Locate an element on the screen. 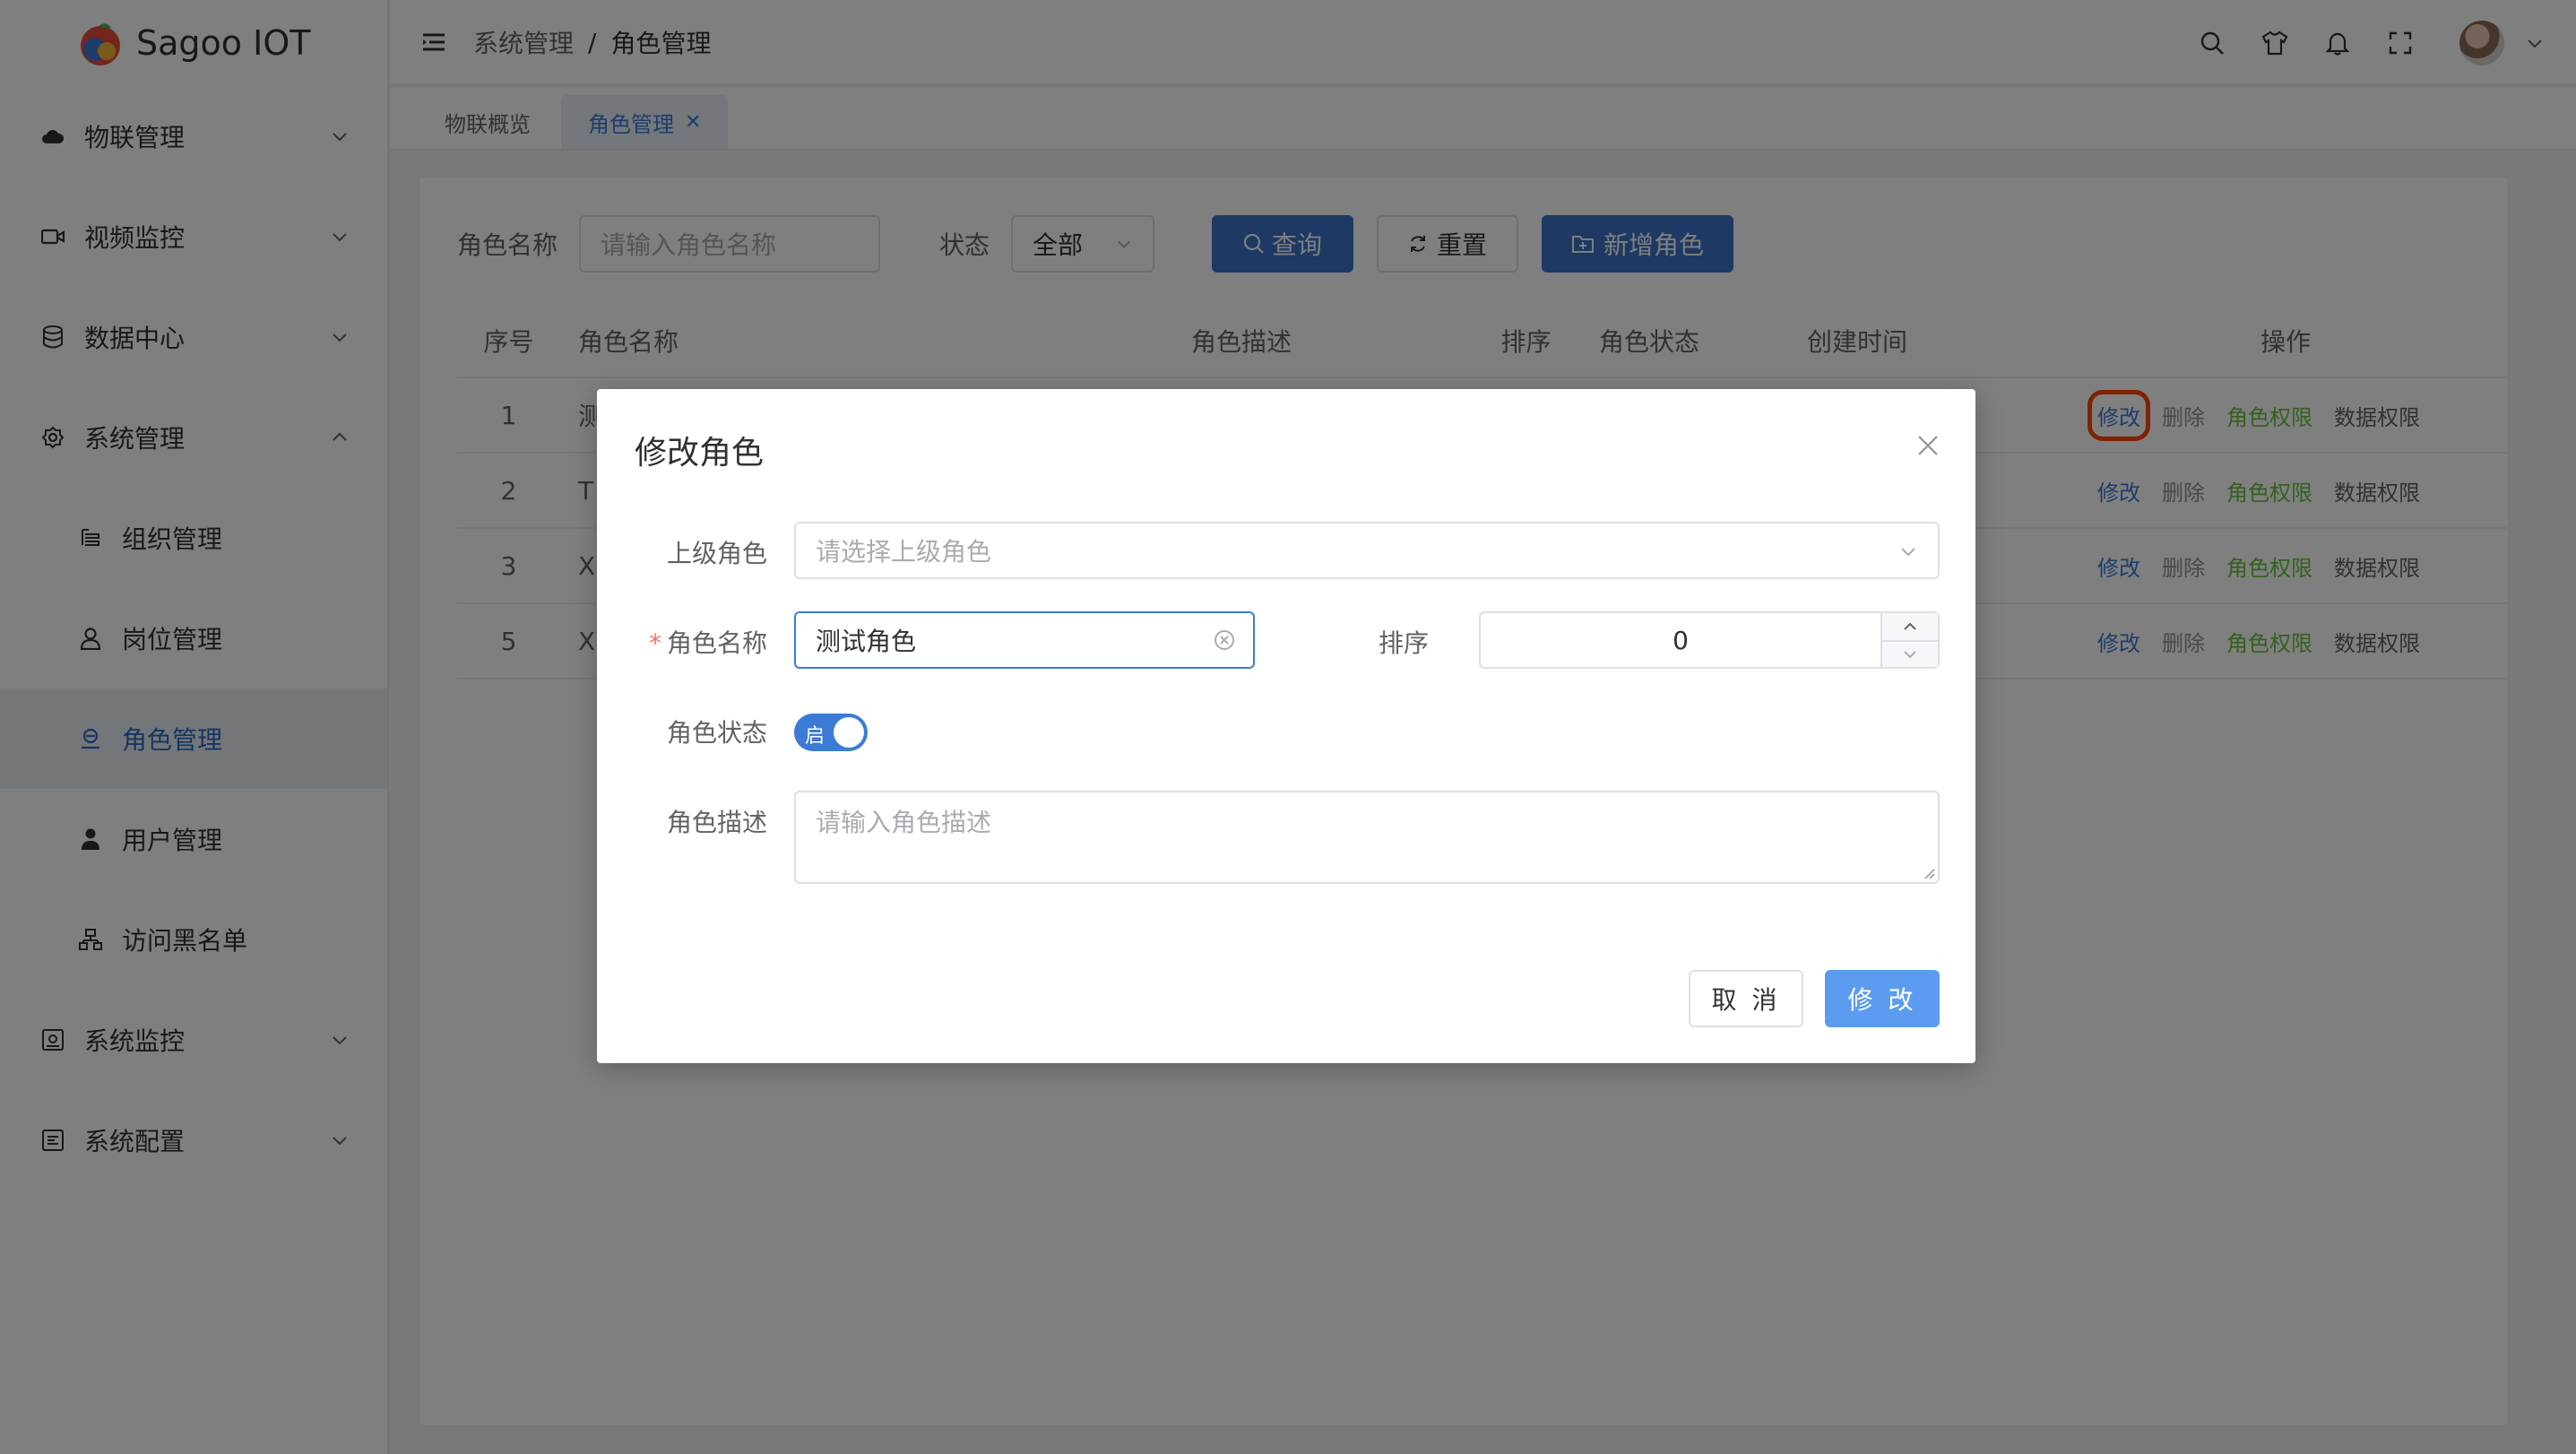  switch-knob is located at coordinates (849, 732).